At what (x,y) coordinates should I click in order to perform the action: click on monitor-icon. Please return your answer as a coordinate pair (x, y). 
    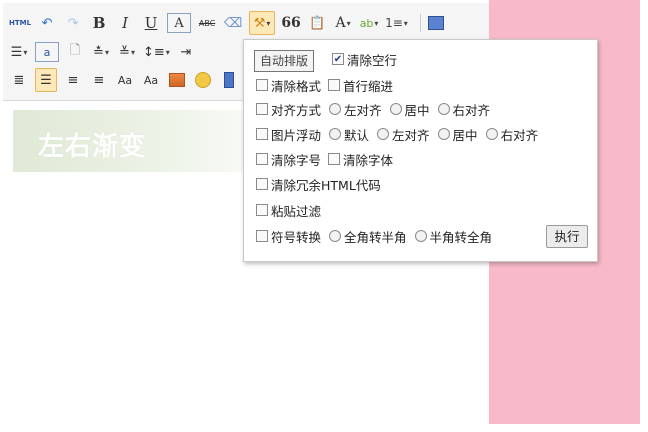
    Looking at the image, I should click on (435, 23).